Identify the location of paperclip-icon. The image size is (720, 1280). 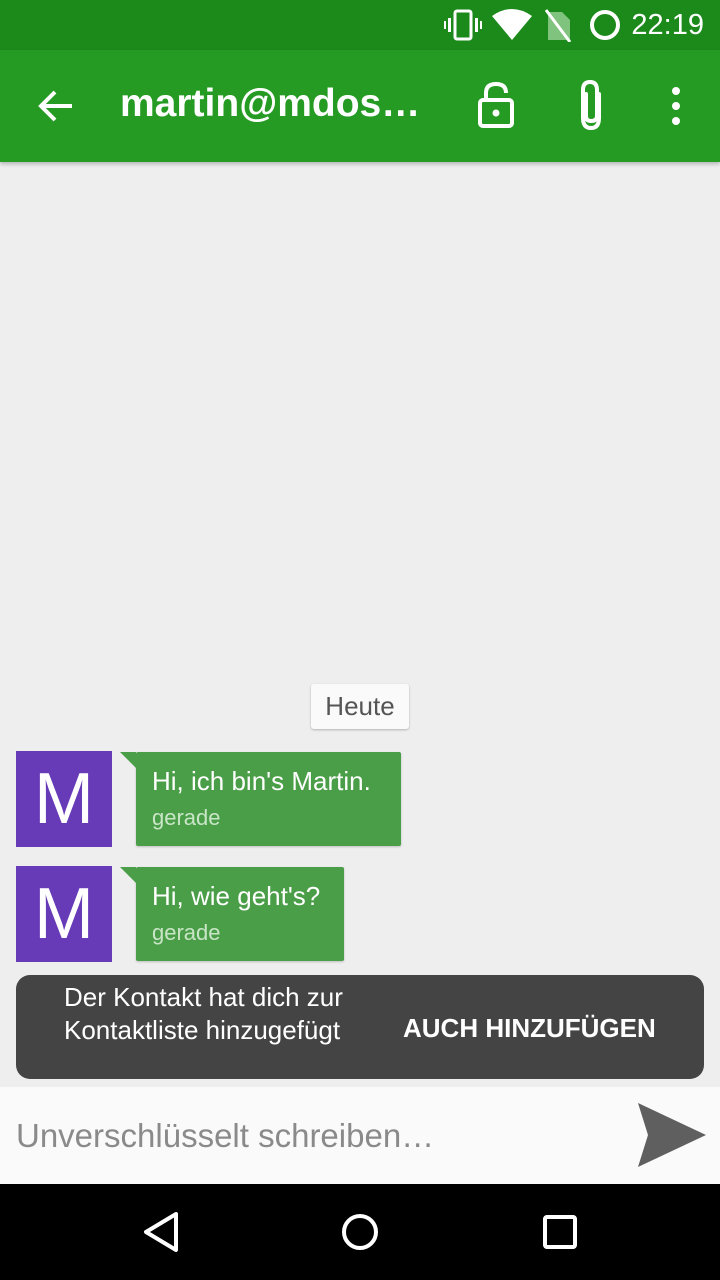
(593, 106).